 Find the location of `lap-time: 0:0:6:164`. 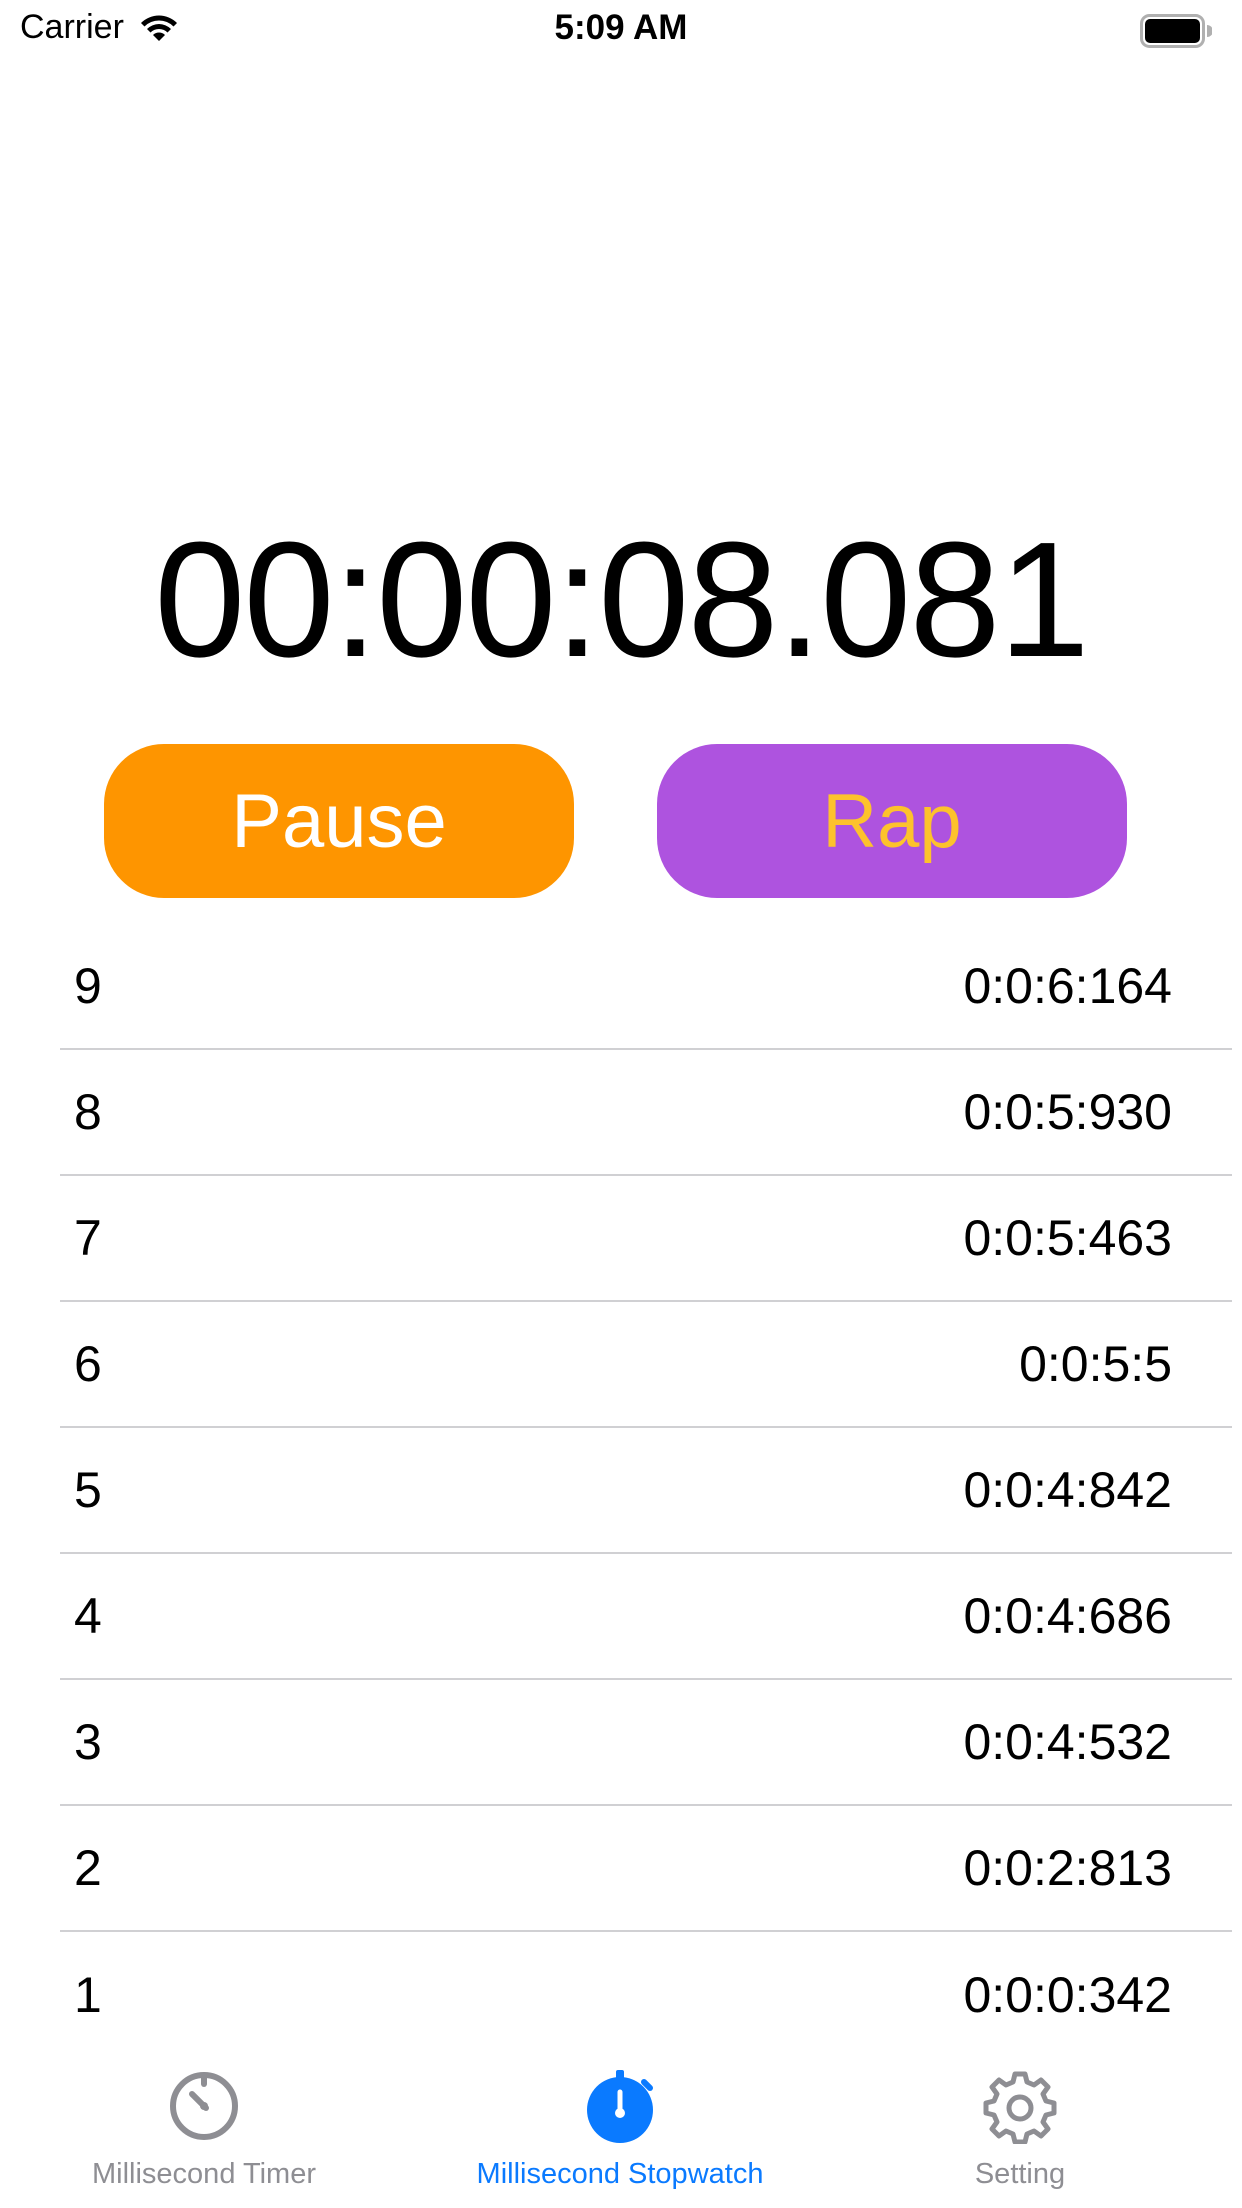

lap-time: 0:0:6:164 is located at coordinates (1067, 986).